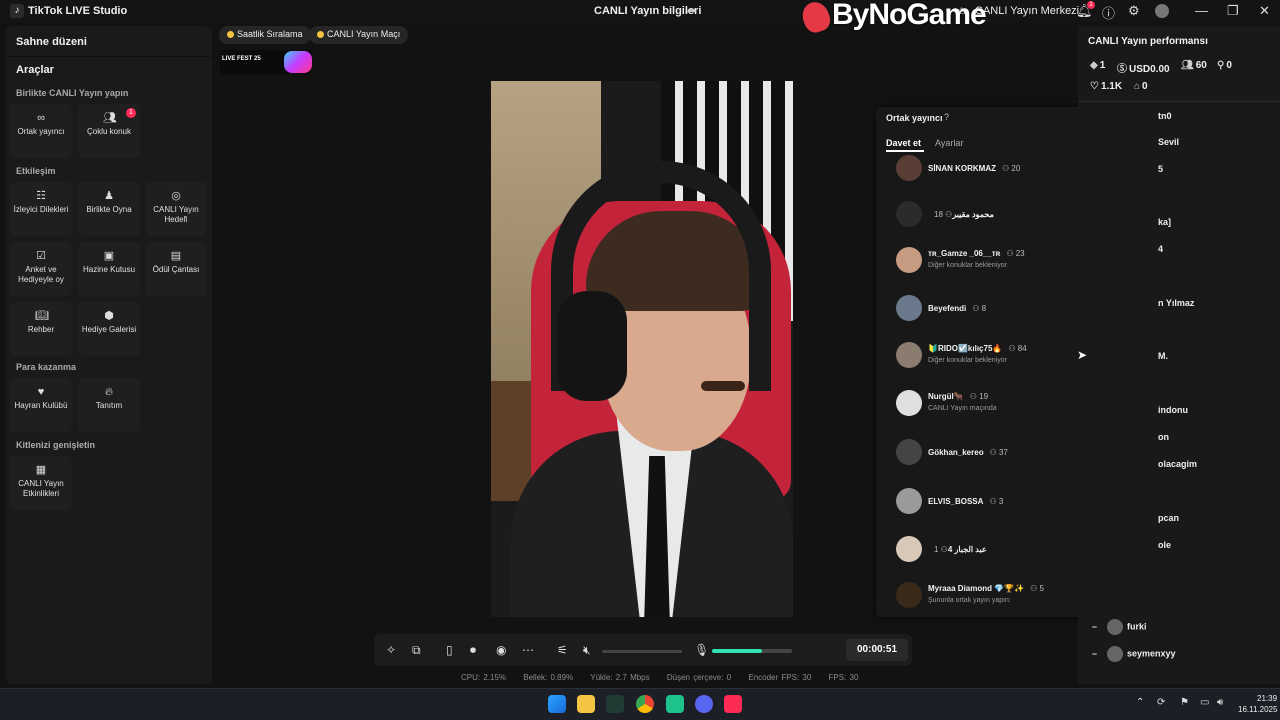 This screenshot has height=720, width=1280. I want to click on volume-slider, so click(642, 651).